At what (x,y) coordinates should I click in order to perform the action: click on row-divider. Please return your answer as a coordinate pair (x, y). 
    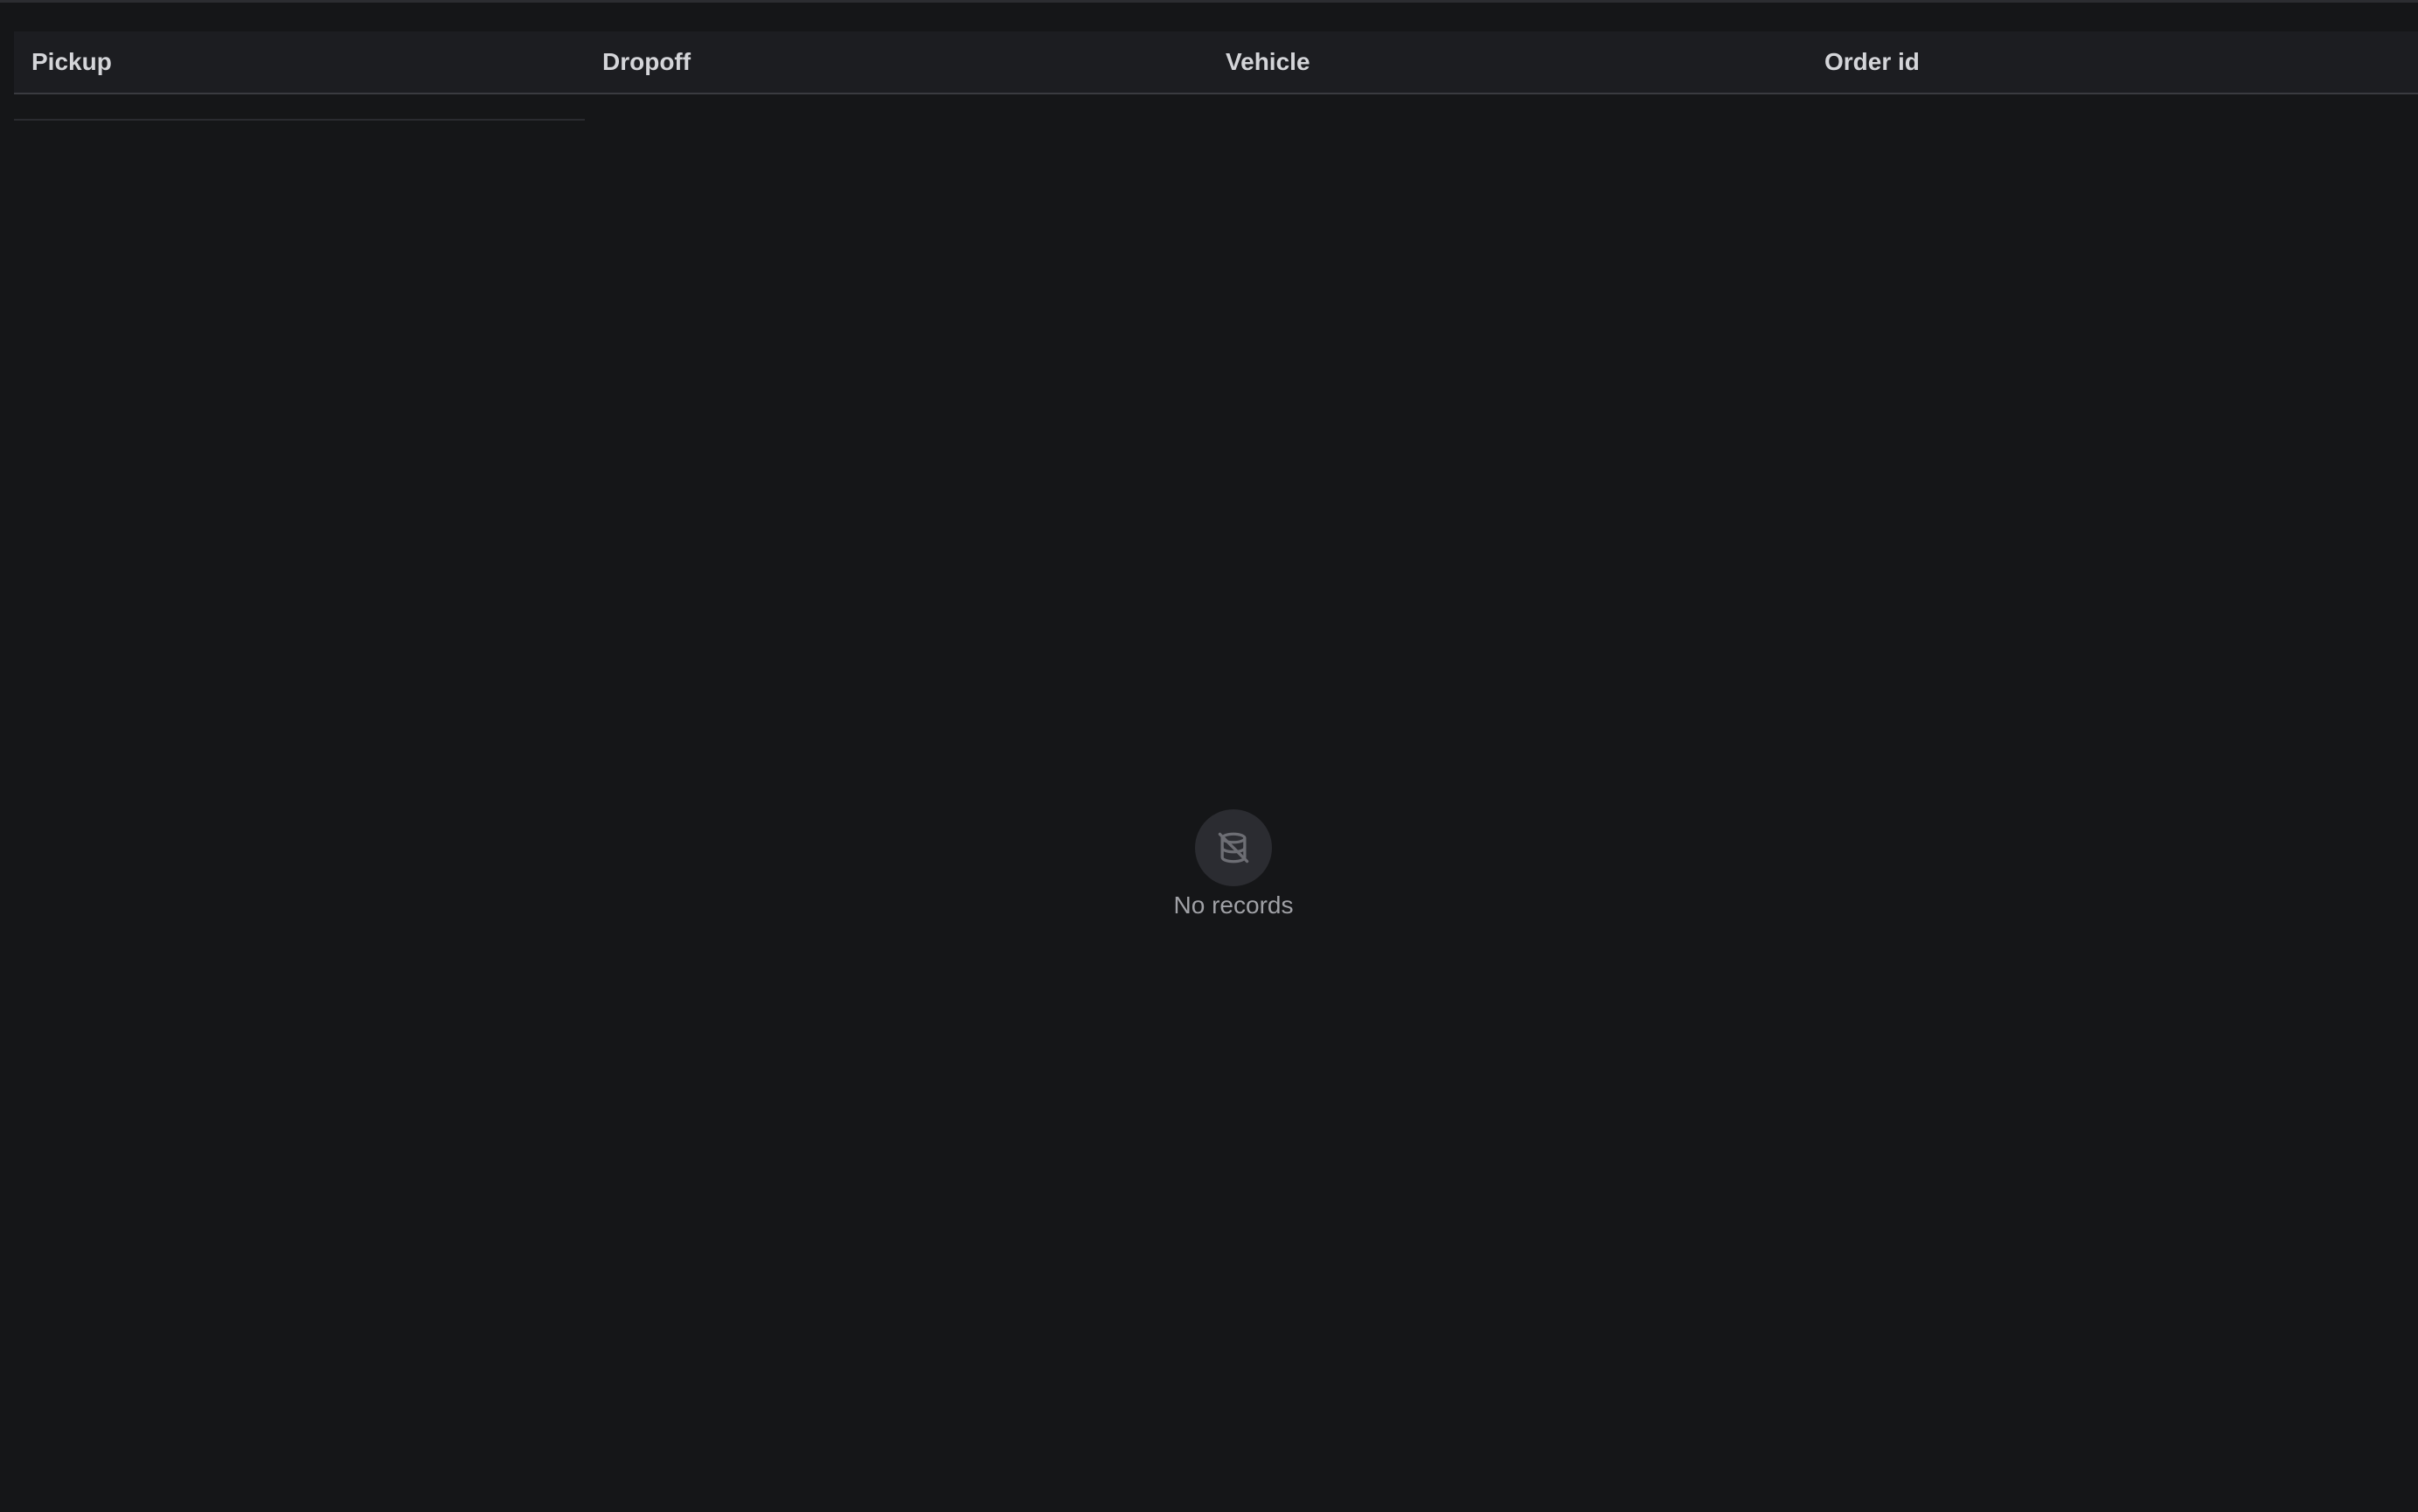
    Looking at the image, I should click on (299, 120).